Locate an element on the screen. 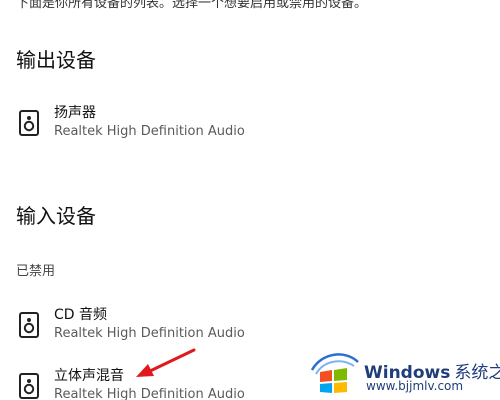 This screenshot has width=500, height=400. intro-text: 下面是你所有设备的列表。选择一个想要启用或禁用的设备。 is located at coordinates (192, 5).